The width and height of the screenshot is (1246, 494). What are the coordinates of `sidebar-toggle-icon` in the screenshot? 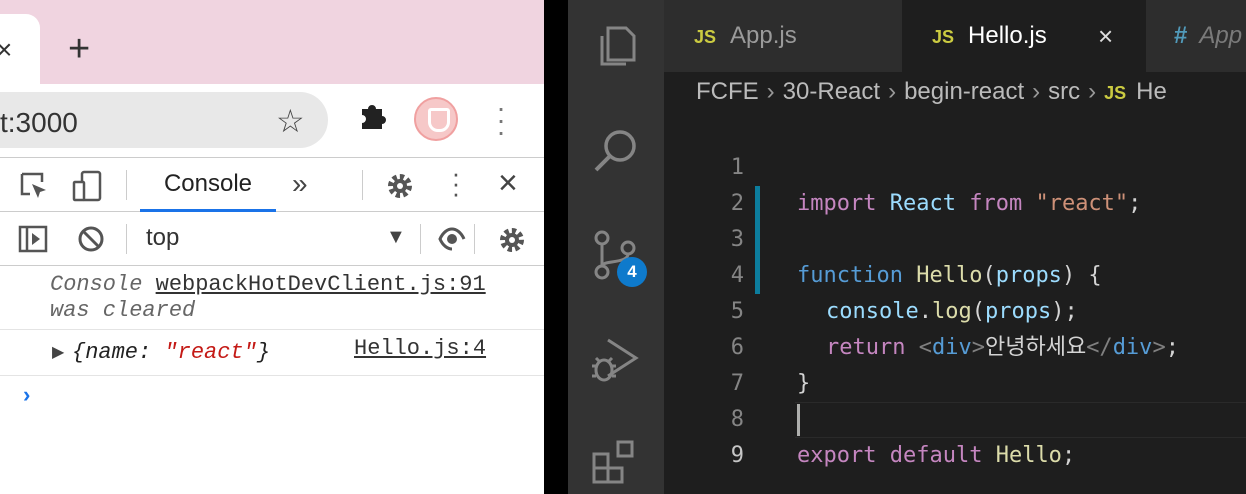 It's located at (33, 239).